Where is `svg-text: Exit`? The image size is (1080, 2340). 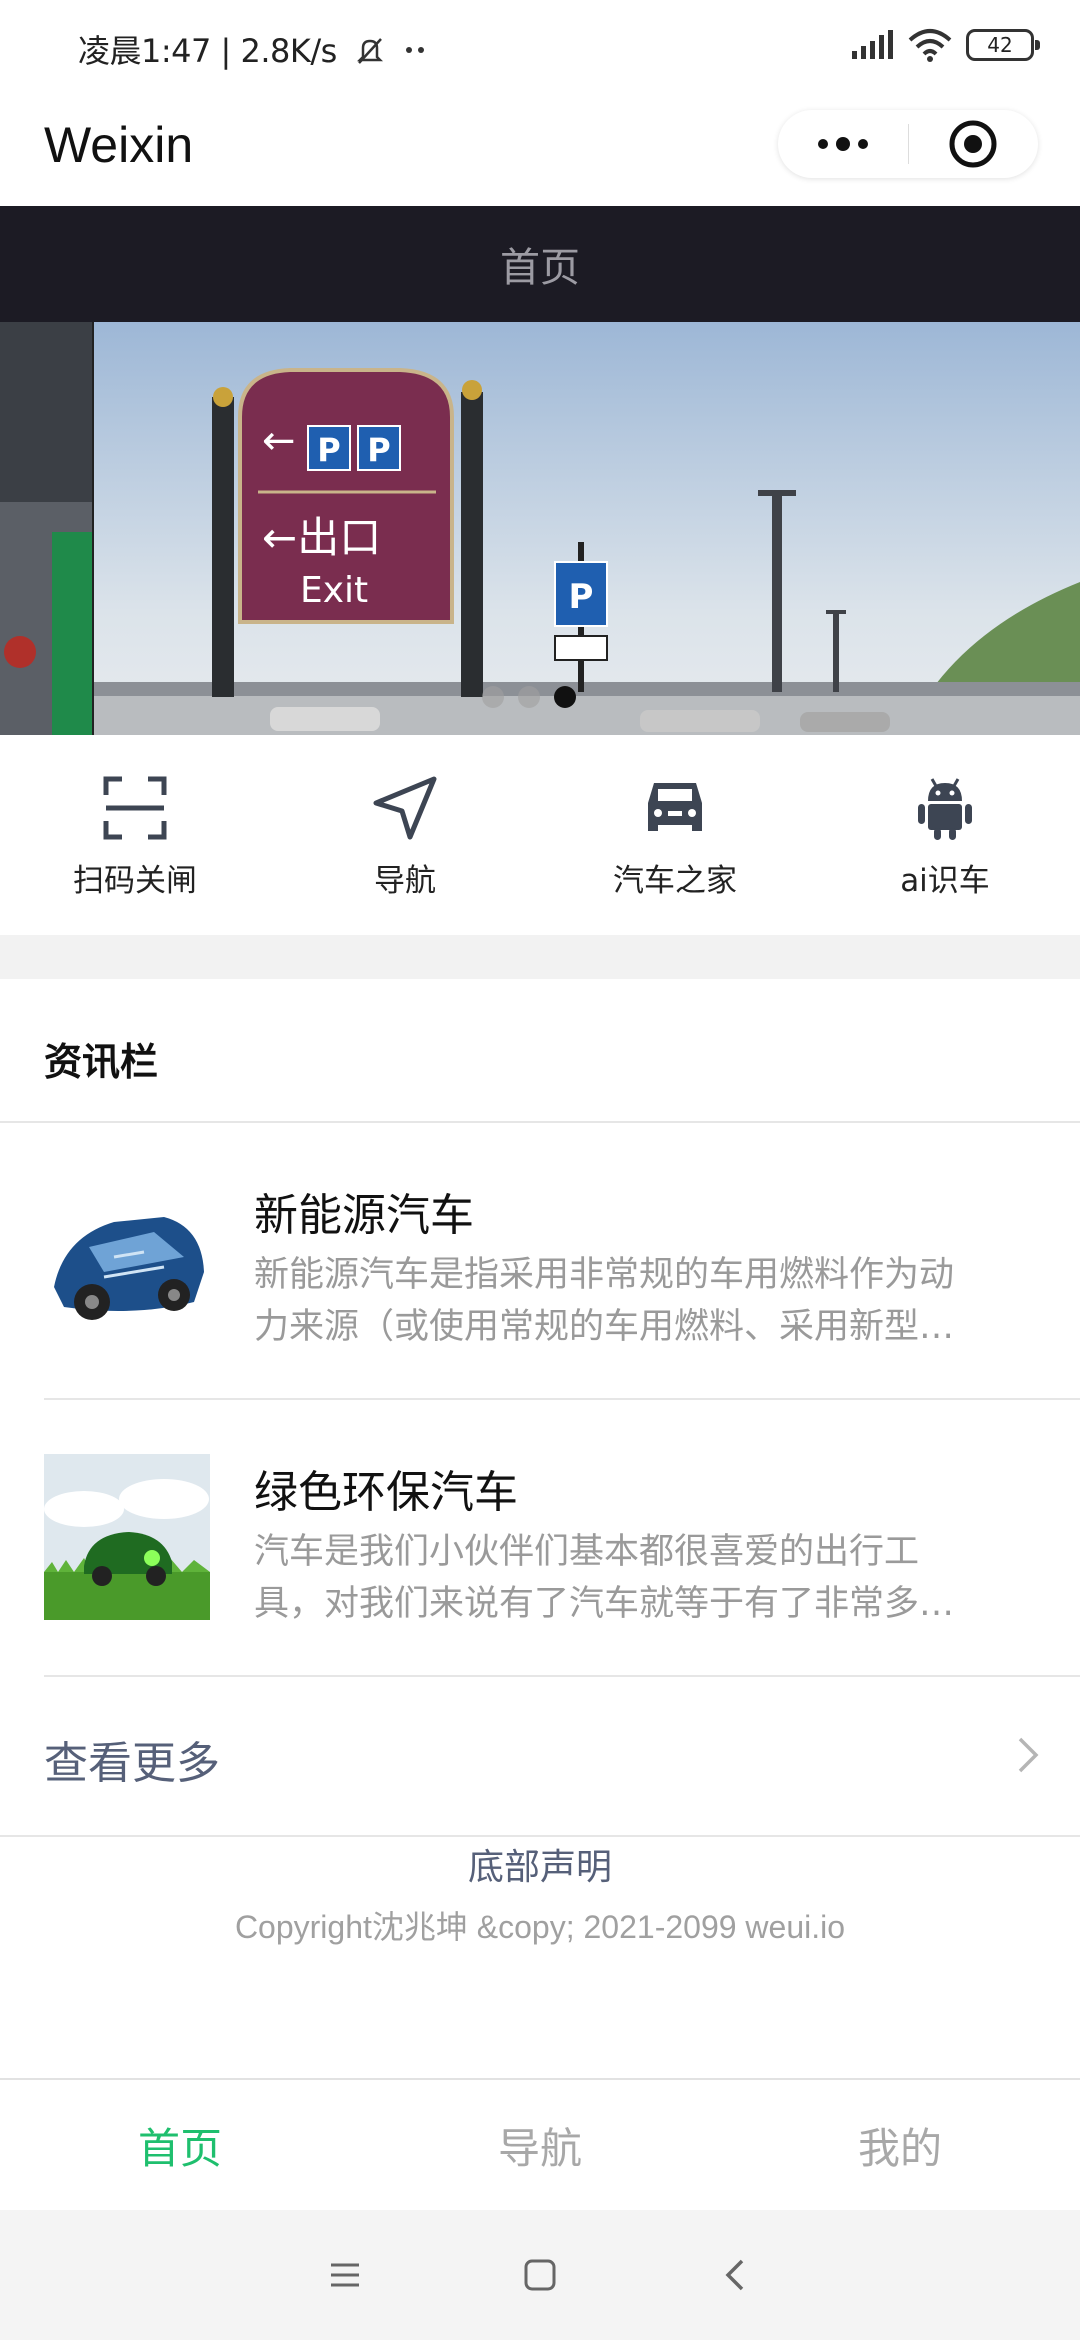 svg-text: Exit is located at coordinates (334, 590).